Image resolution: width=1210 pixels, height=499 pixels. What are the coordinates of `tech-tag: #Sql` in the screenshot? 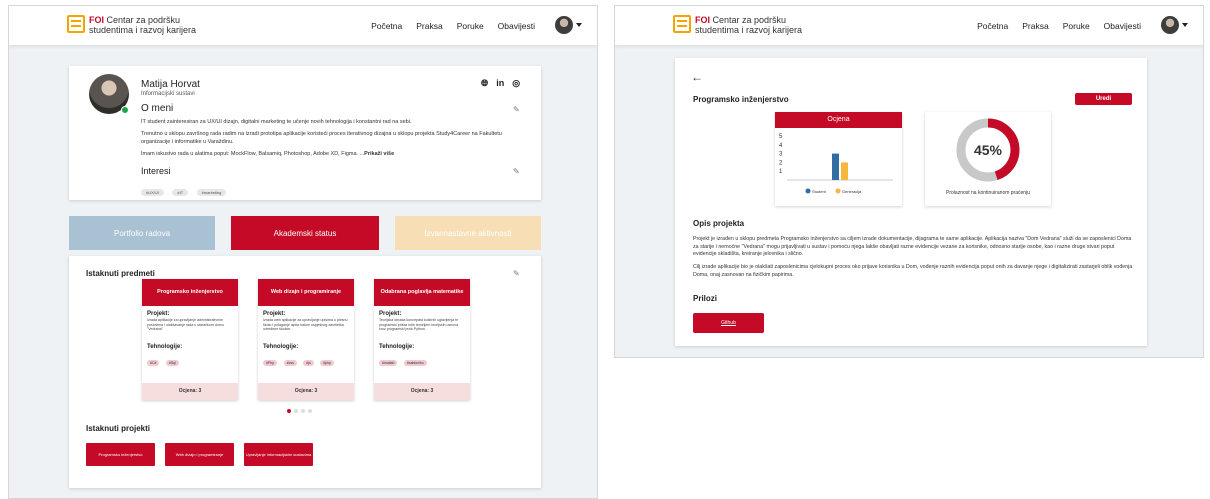 It's located at (172, 363).